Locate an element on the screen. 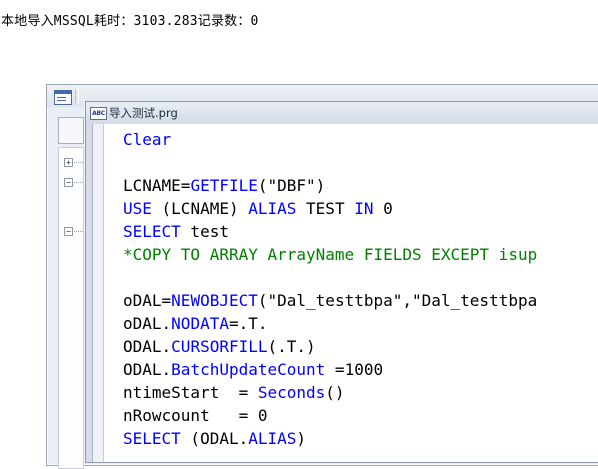 Image resolution: width=598 pixels, height=469 pixels. code-line: nRowcount = 0 is located at coordinates (330, 415).